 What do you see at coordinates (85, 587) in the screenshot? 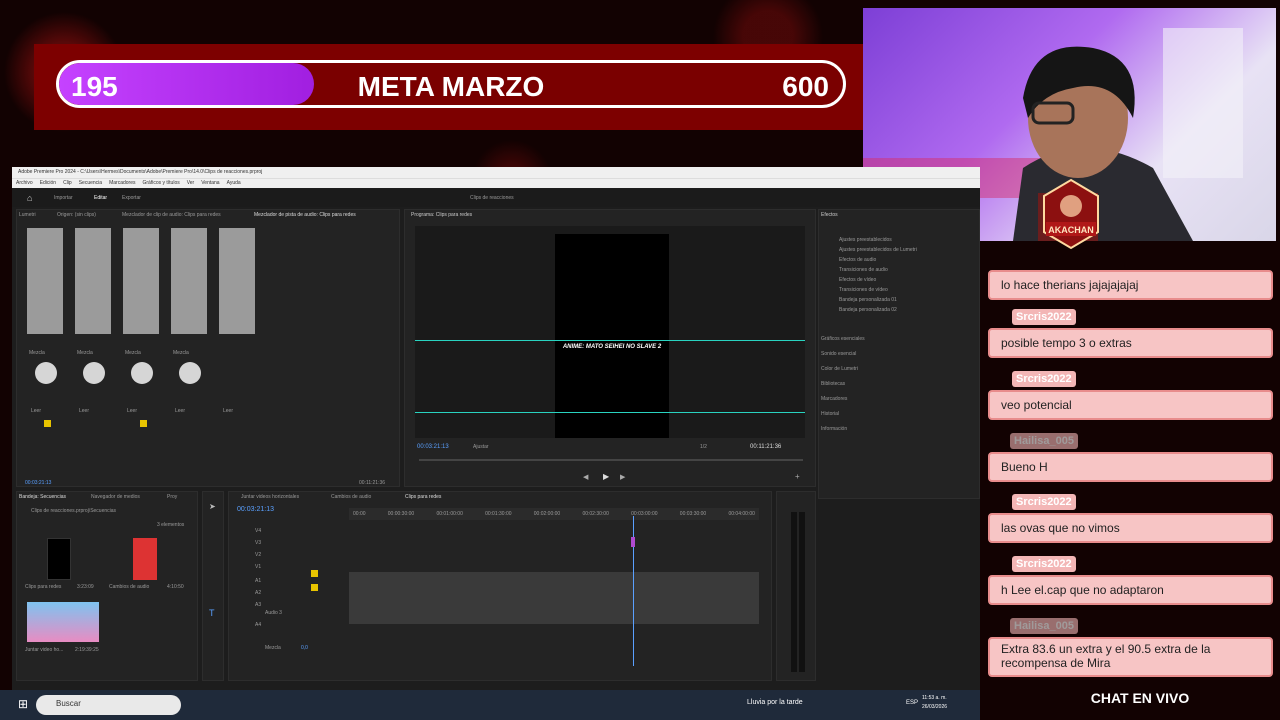
I see `bin-item-dur-1: 3:23:09` at bounding box center [85, 587].